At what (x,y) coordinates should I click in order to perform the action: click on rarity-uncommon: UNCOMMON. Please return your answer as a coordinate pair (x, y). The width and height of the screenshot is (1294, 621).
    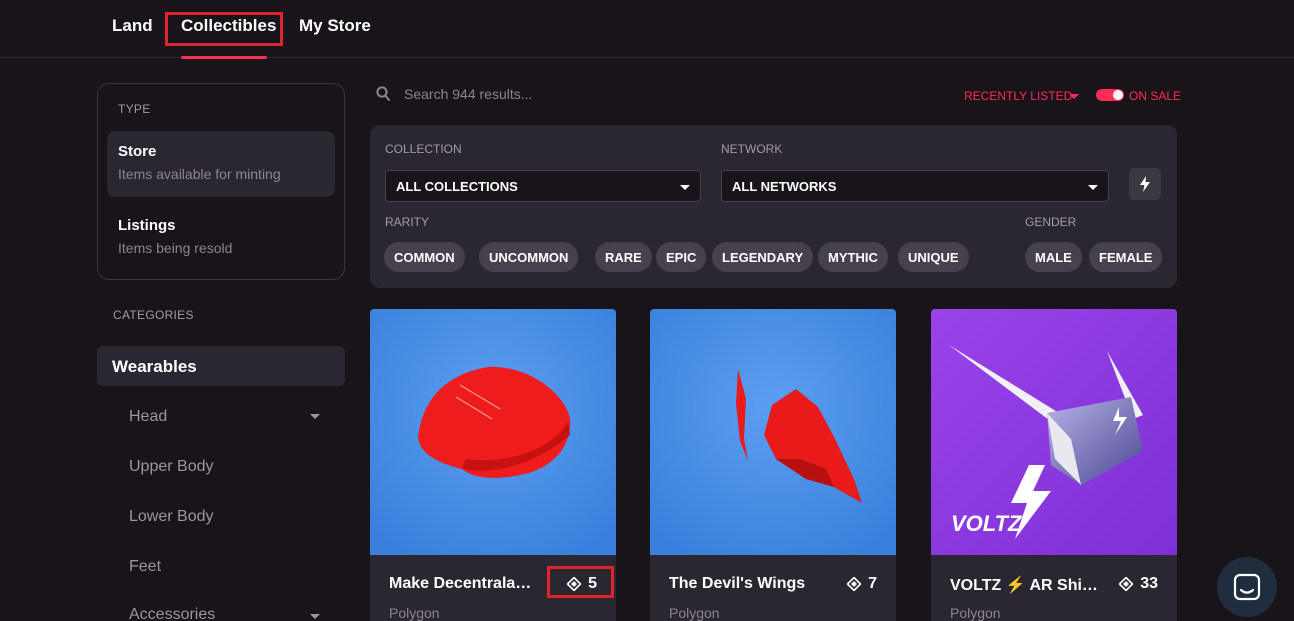
    Looking at the image, I should click on (529, 257).